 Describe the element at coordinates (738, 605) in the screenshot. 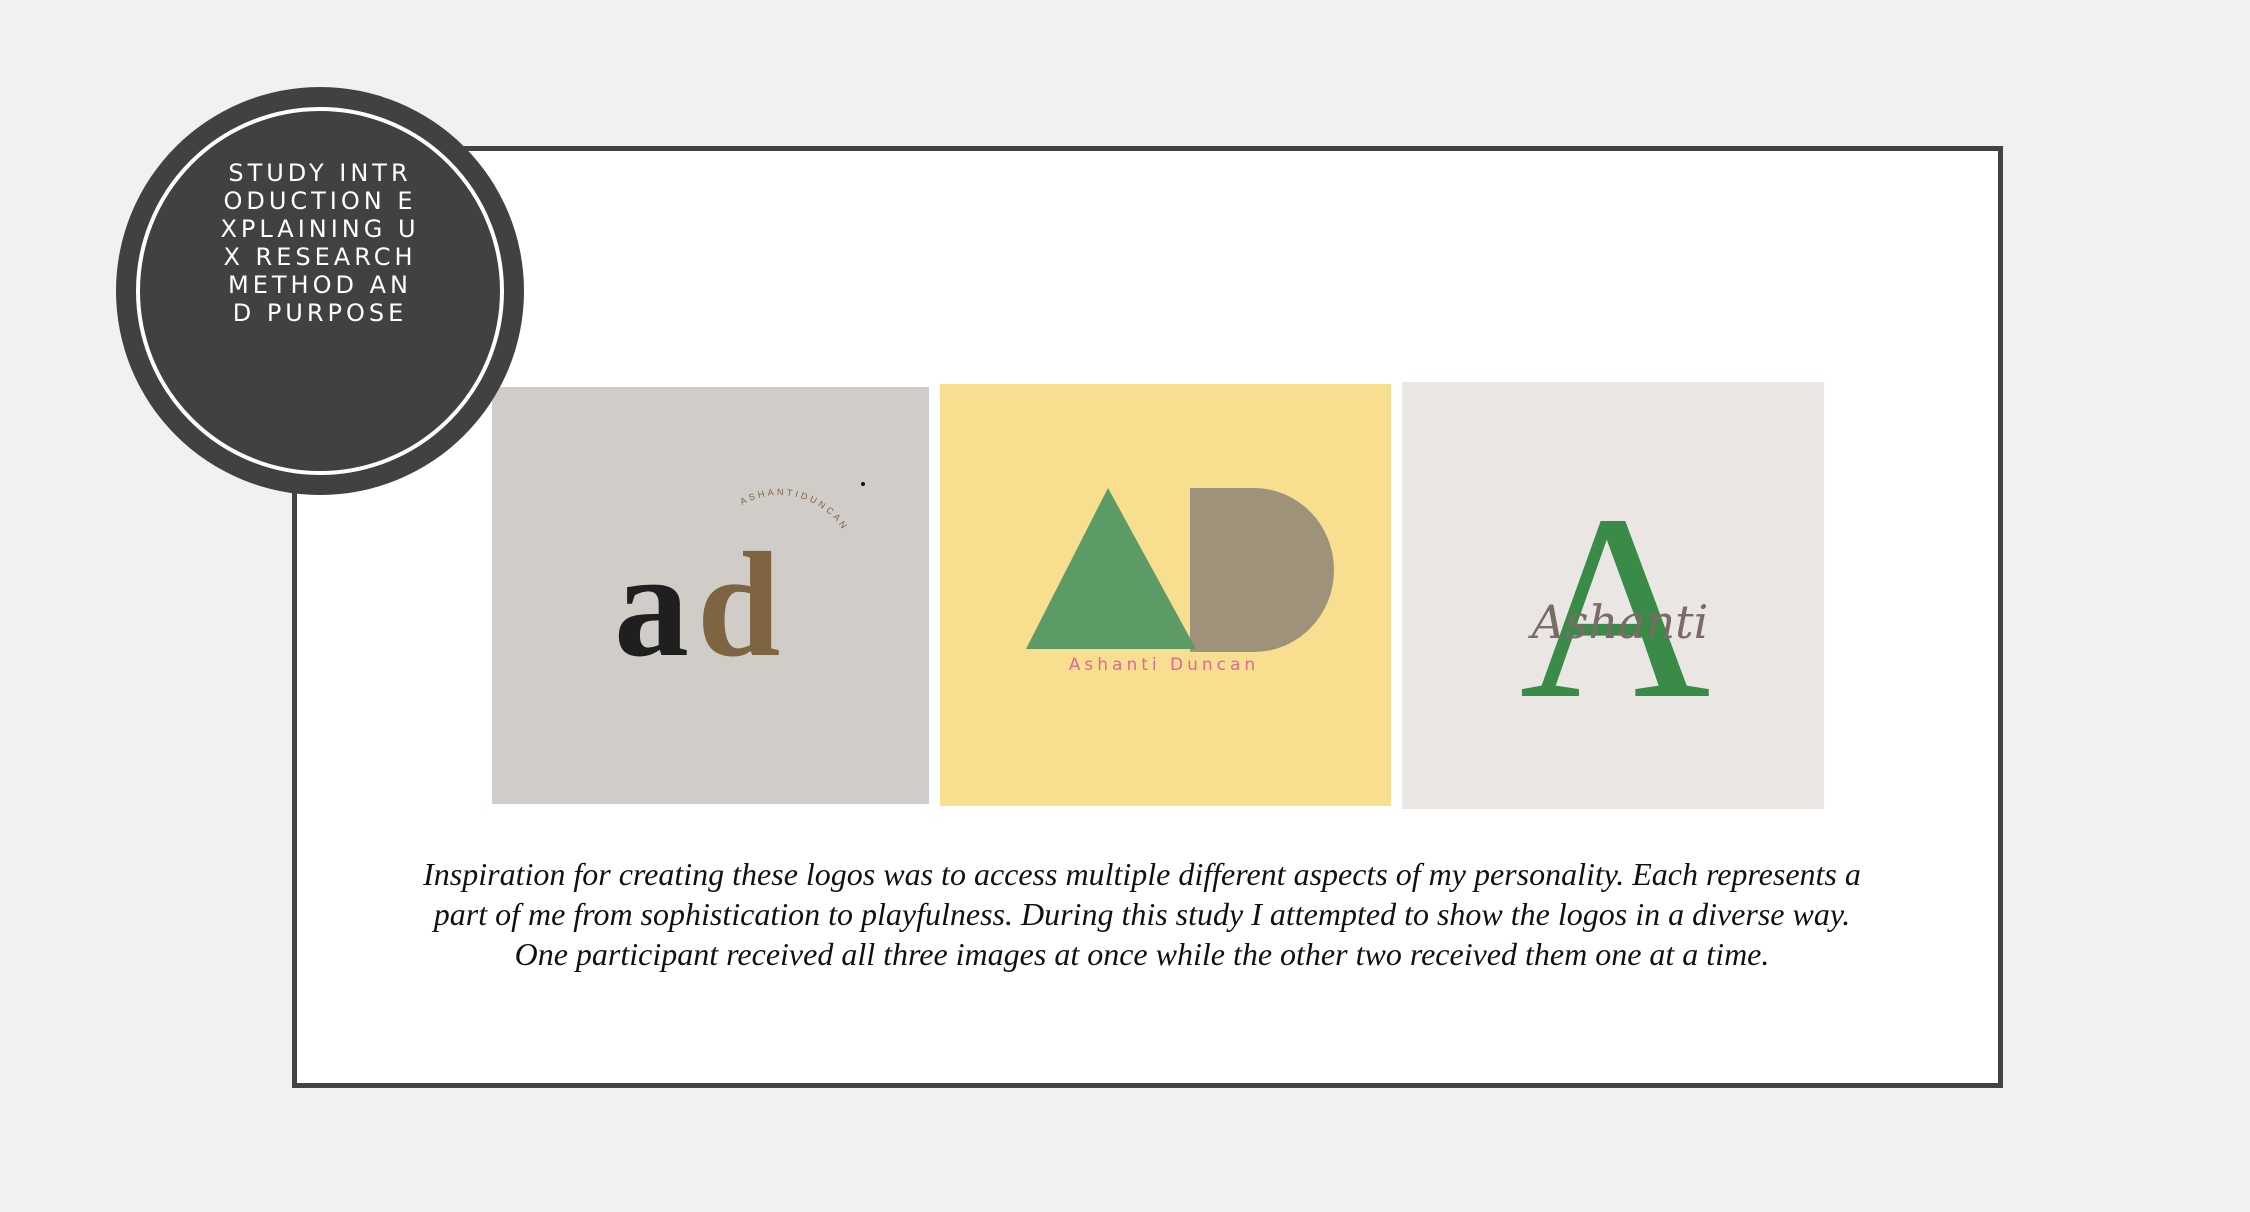

I see `logo-ad-letter-d: d` at that location.